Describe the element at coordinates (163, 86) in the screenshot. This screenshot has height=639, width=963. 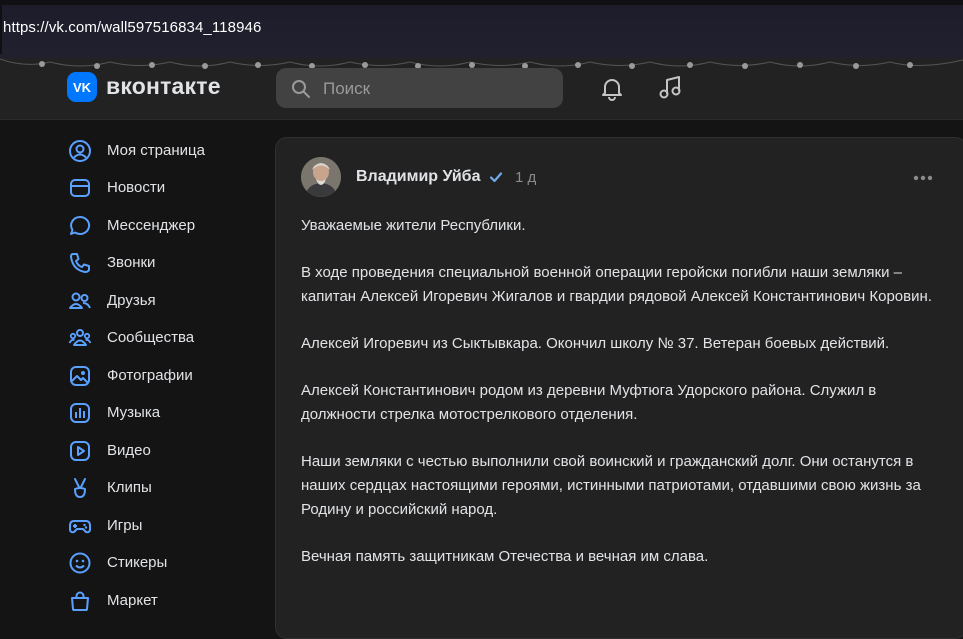
I see `logo-text: вконтакте` at that location.